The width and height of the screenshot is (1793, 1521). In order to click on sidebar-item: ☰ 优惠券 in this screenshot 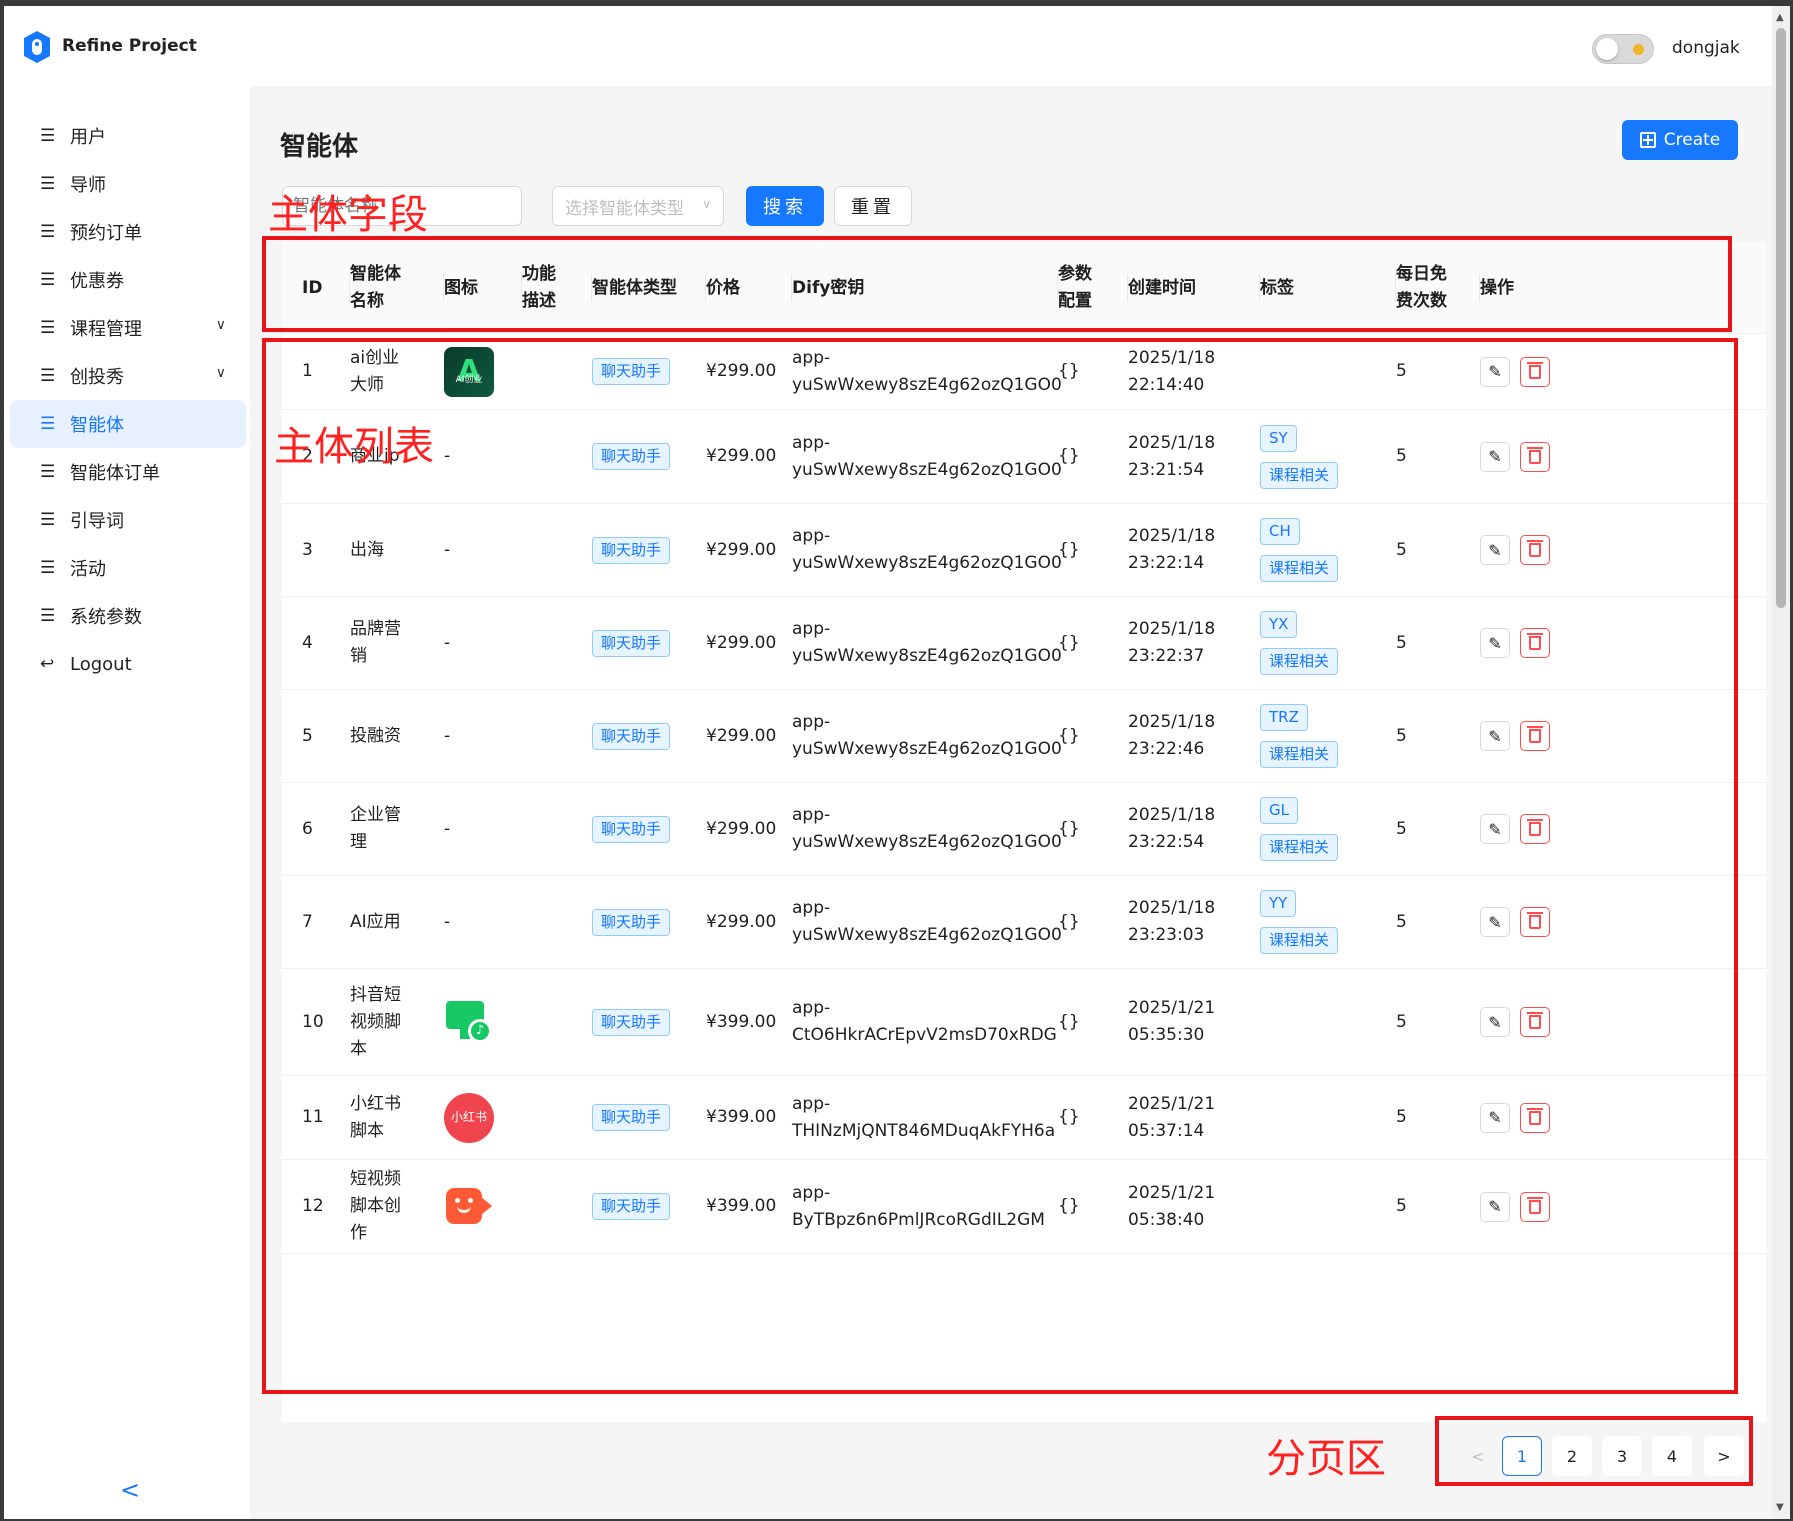, I will do `click(128, 280)`.